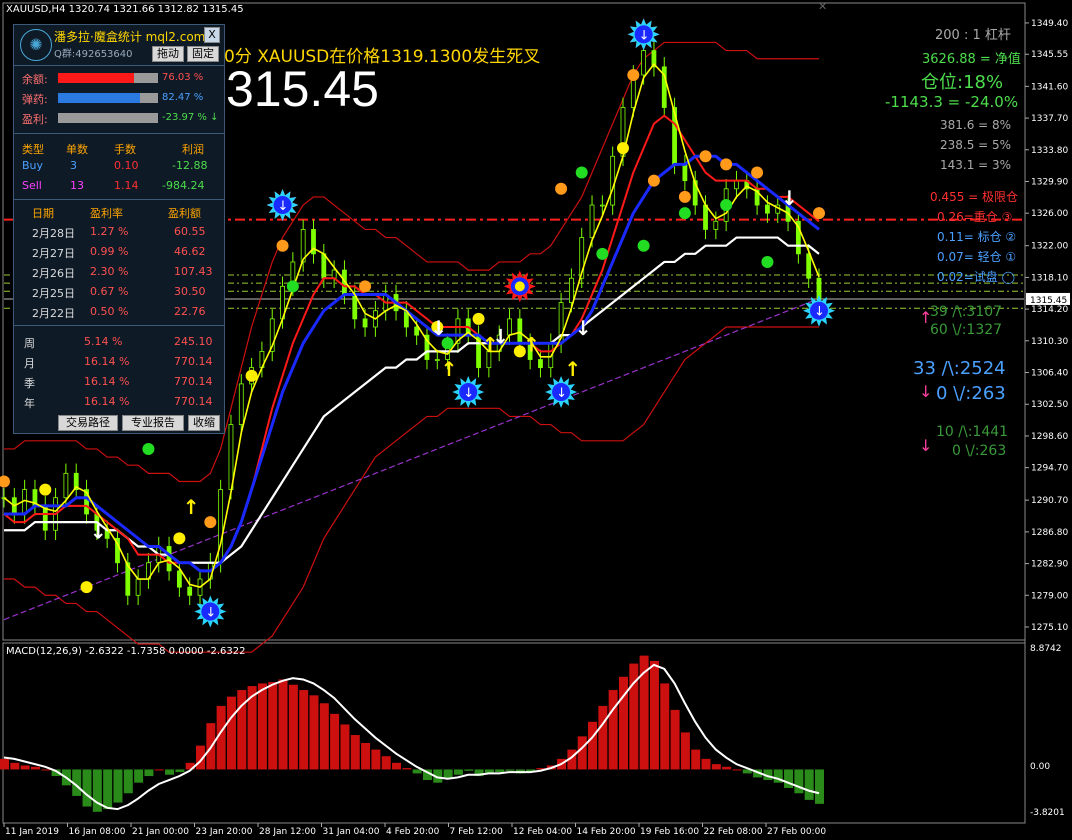 The image size is (1072, 840). What do you see at coordinates (109, 291) in the screenshot?
I see `daily-row-3-col-1: 0.67 %` at bounding box center [109, 291].